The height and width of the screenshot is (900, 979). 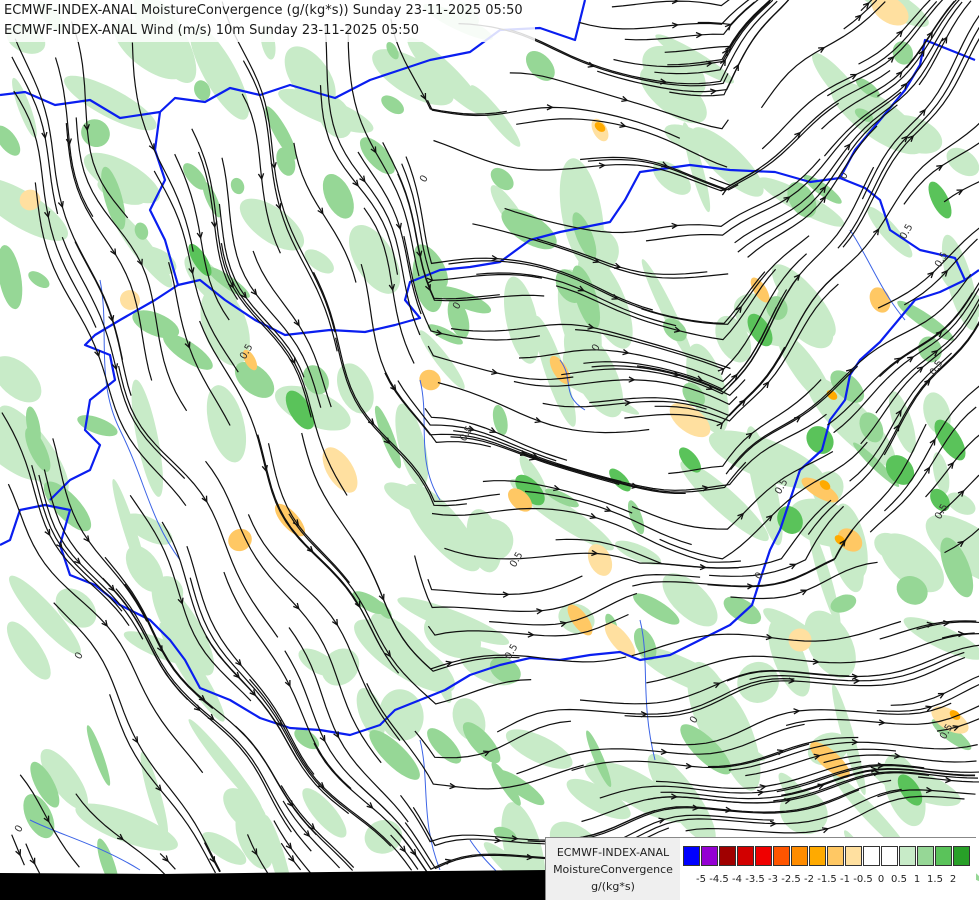 What do you see at coordinates (613, 886) in the screenshot?
I see `legend-units: g/(kg*s)` at bounding box center [613, 886].